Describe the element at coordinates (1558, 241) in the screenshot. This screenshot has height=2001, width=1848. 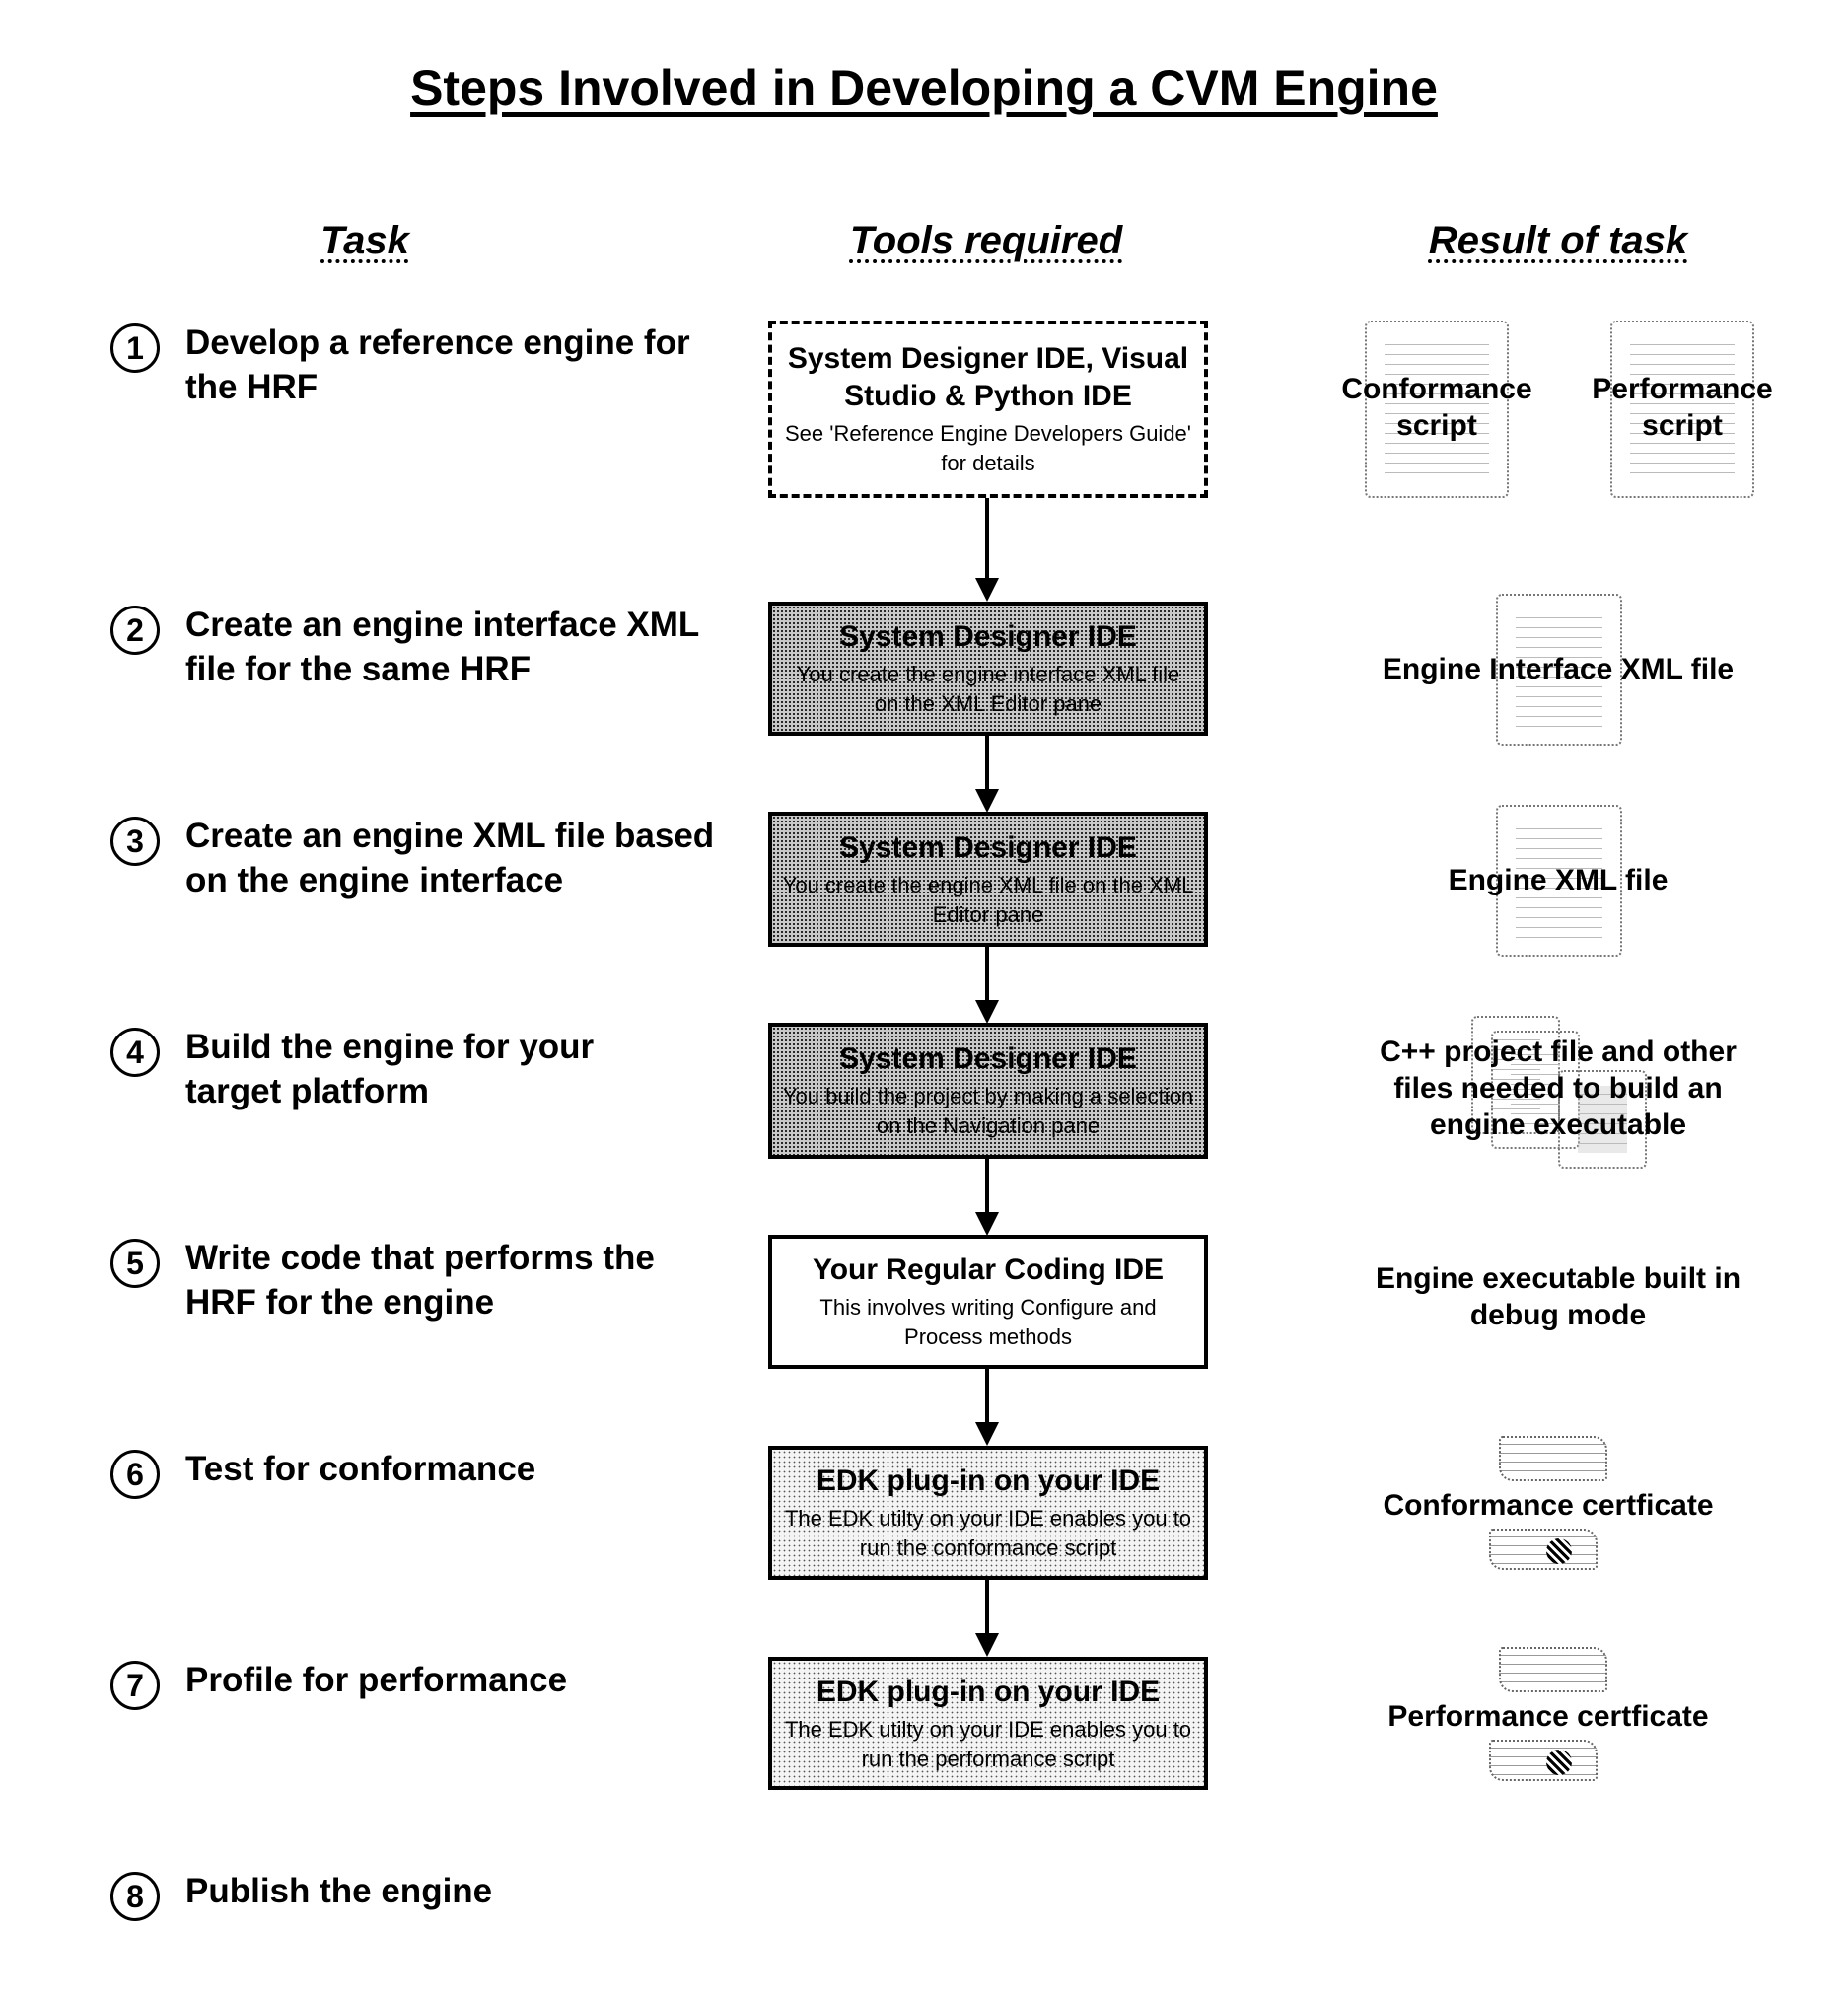
I see `column-header-result: Result of task` at that location.